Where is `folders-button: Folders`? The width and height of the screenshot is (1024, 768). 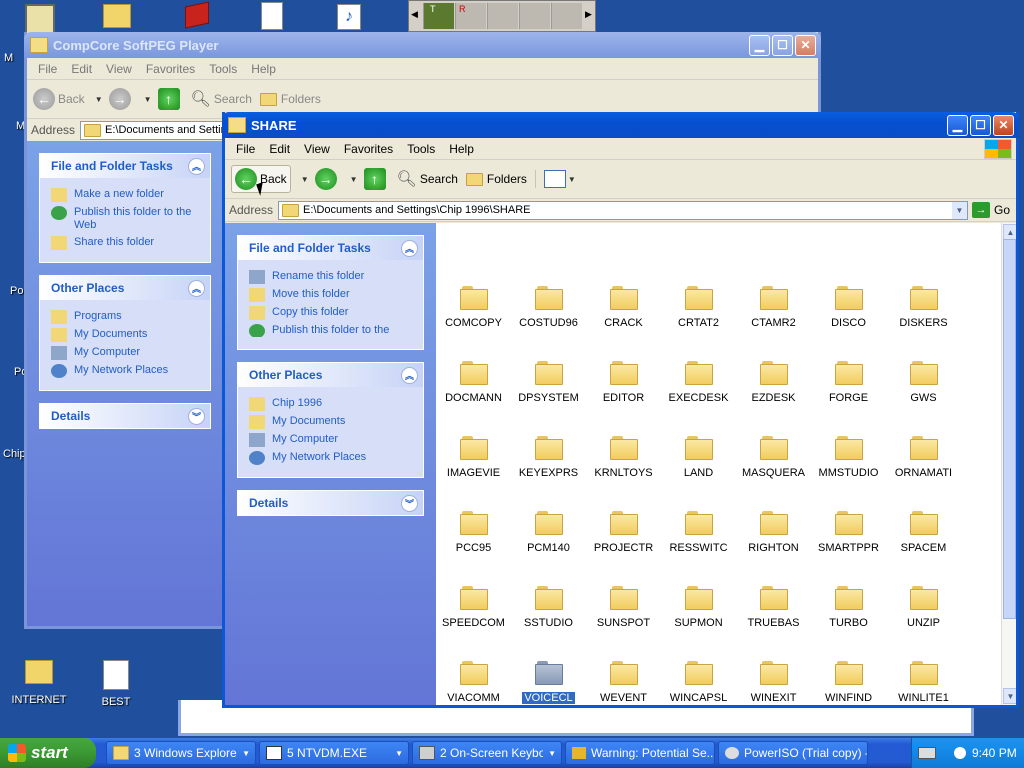 folders-button: Folders is located at coordinates (290, 99).